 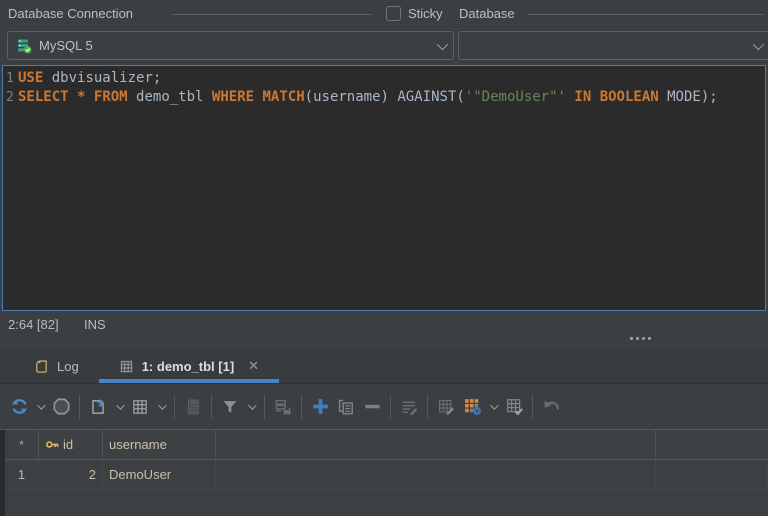 What do you see at coordinates (551, 407) in the screenshot?
I see `undo-button` at bounding box center [551, 407].